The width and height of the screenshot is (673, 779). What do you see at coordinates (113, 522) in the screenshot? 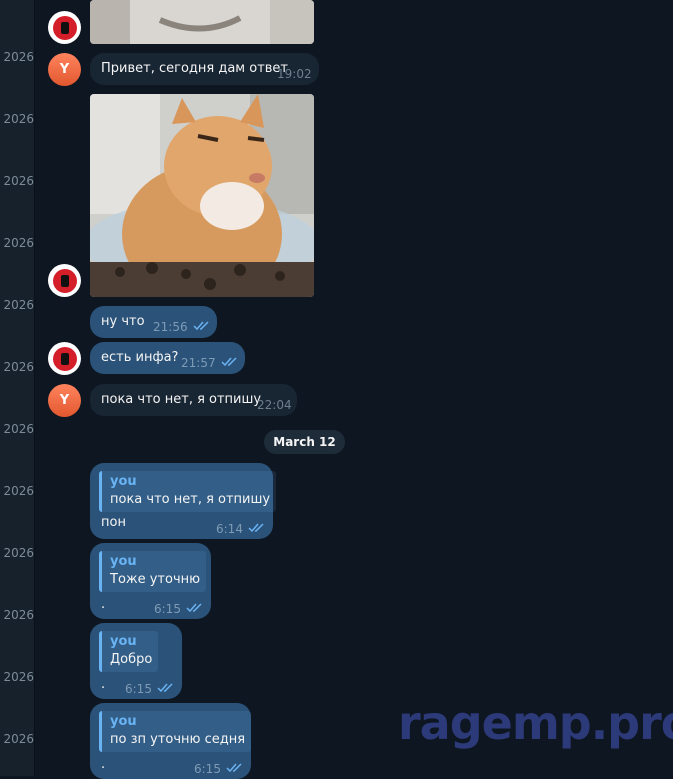
I see `message-text: пон` at bounding box center [113, 522].